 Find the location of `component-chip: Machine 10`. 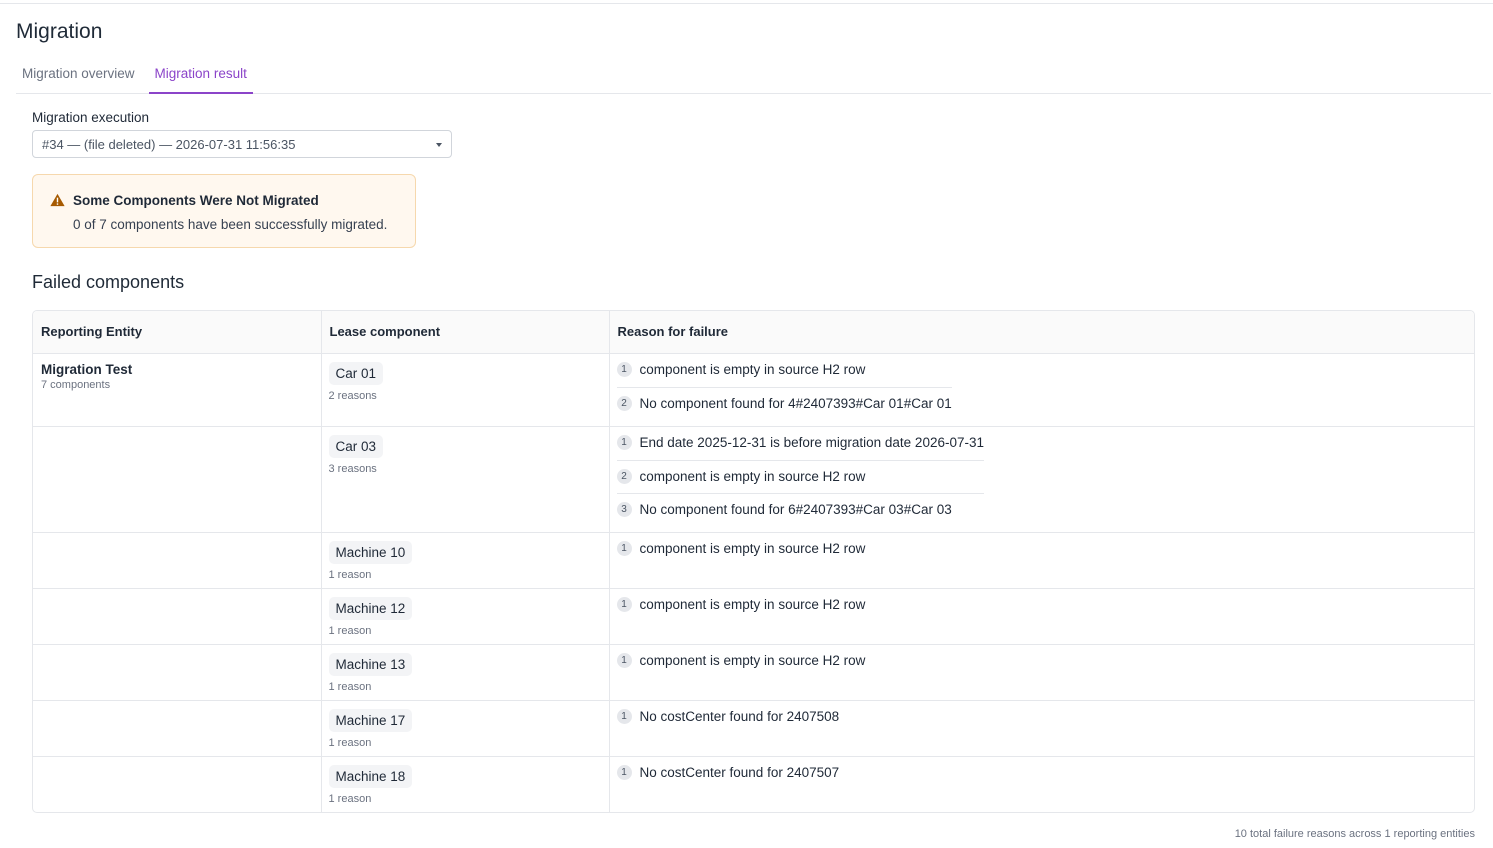

component-chip: Machine 10 is located at coordinates (370, 552).